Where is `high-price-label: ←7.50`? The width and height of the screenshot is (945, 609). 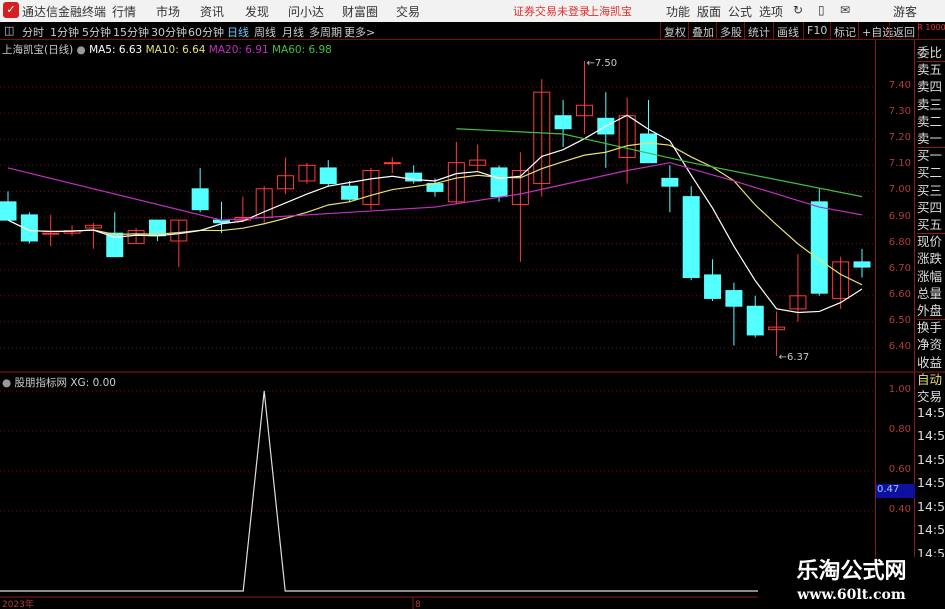
high-price-label: ←7.50 is located at coordinates (601, 63).